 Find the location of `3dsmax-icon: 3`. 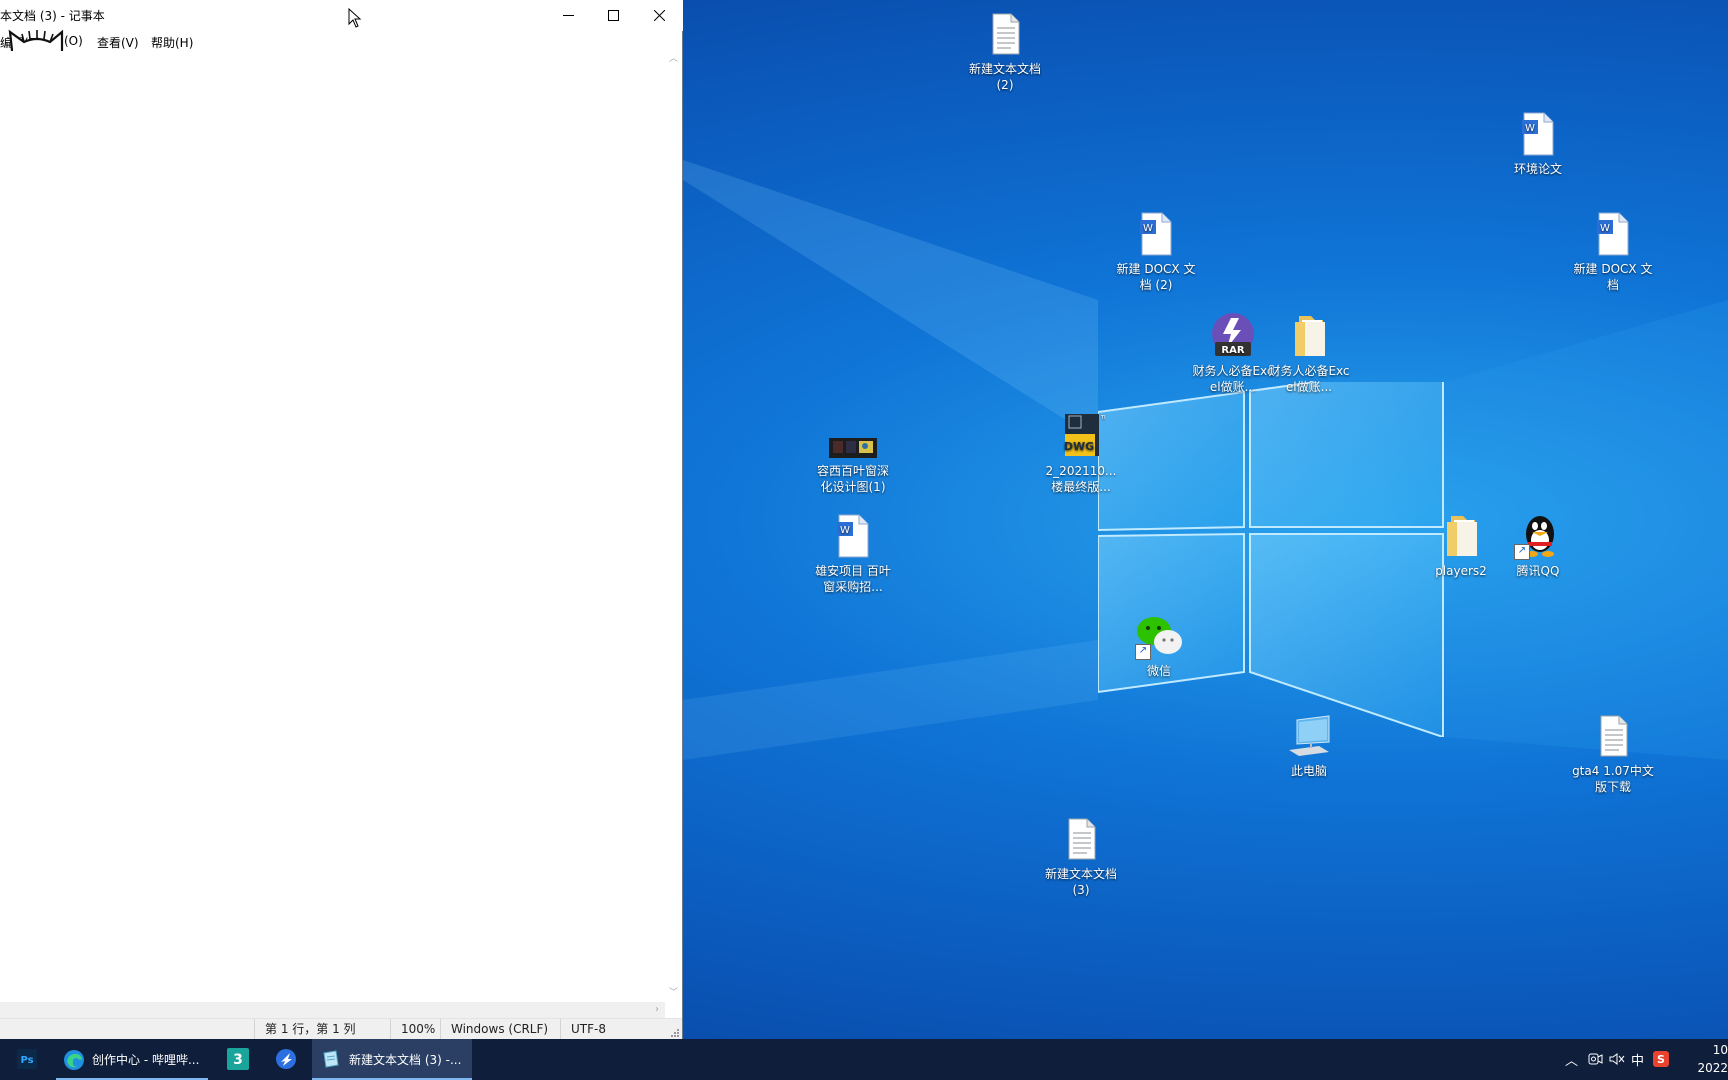

3dsmax-icon: 3 is located at coordinates (238, 1059).